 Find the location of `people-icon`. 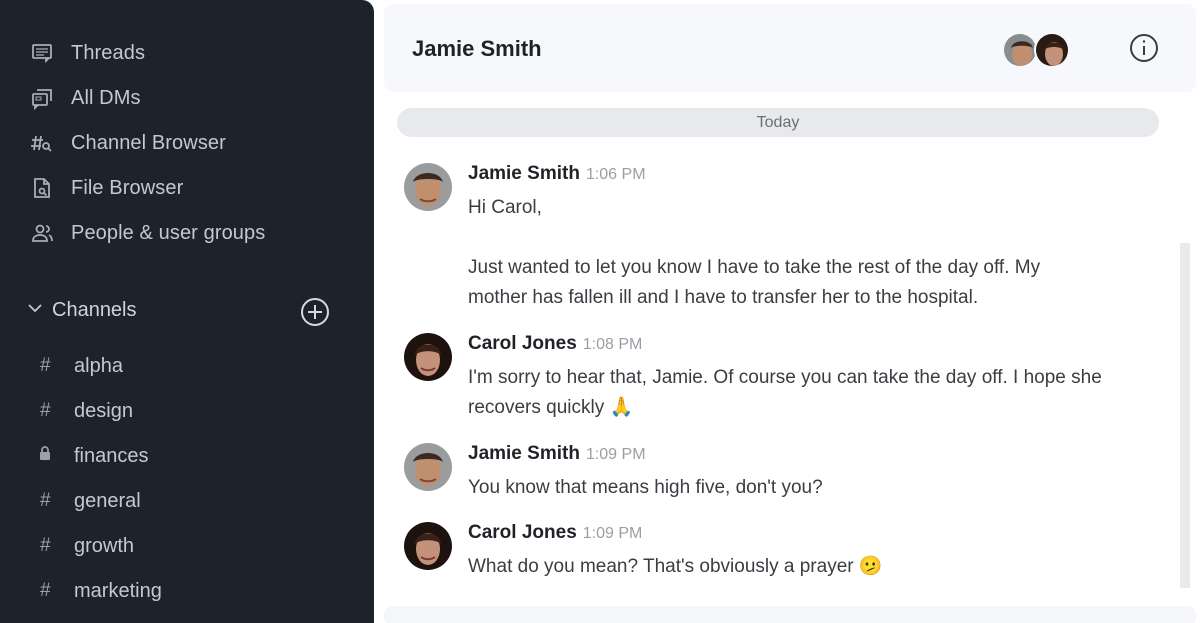

people-icon is located at coordinates (42, 233).